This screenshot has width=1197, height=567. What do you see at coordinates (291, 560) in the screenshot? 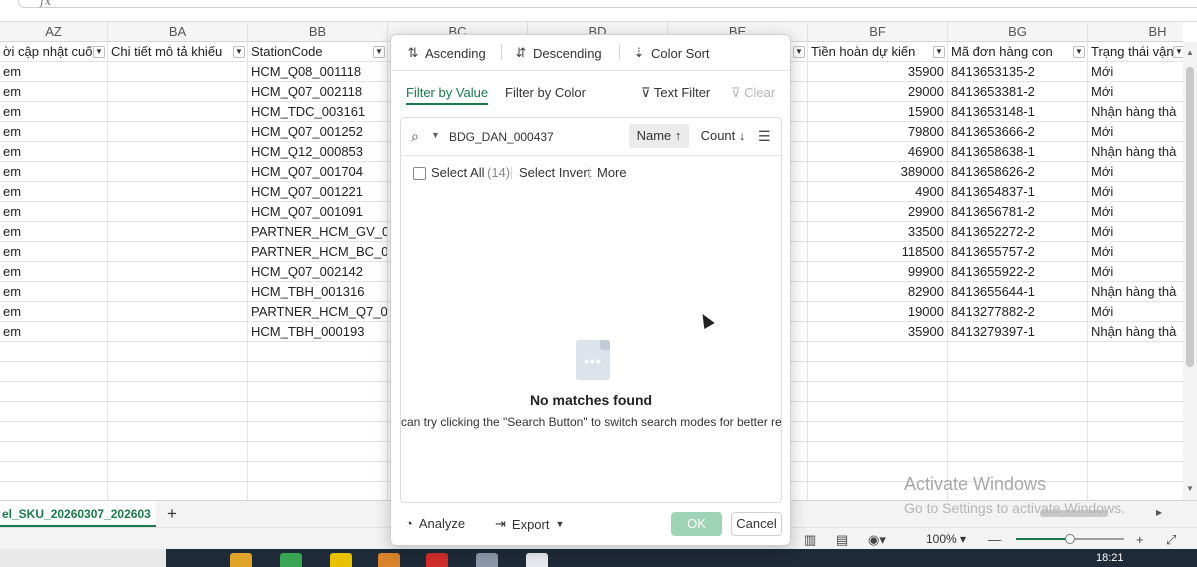
I see `app-icon-green` at bounding box center [291, 560].